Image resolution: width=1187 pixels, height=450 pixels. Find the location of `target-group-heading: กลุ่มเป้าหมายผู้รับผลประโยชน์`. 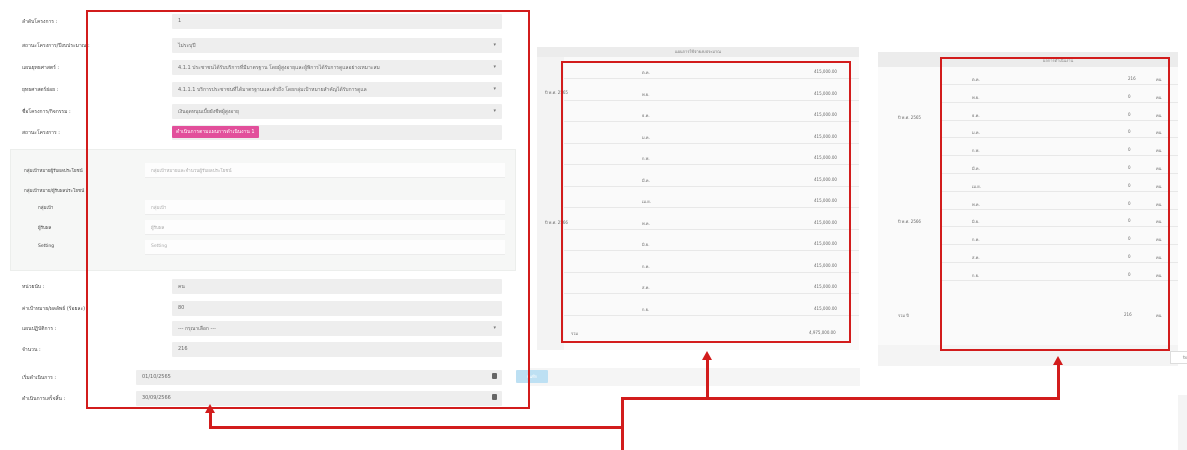

target-group-heading: กลุ่มเป้าหมายผู้รับผลประโยชน์ is located at coordinates (53, 171).